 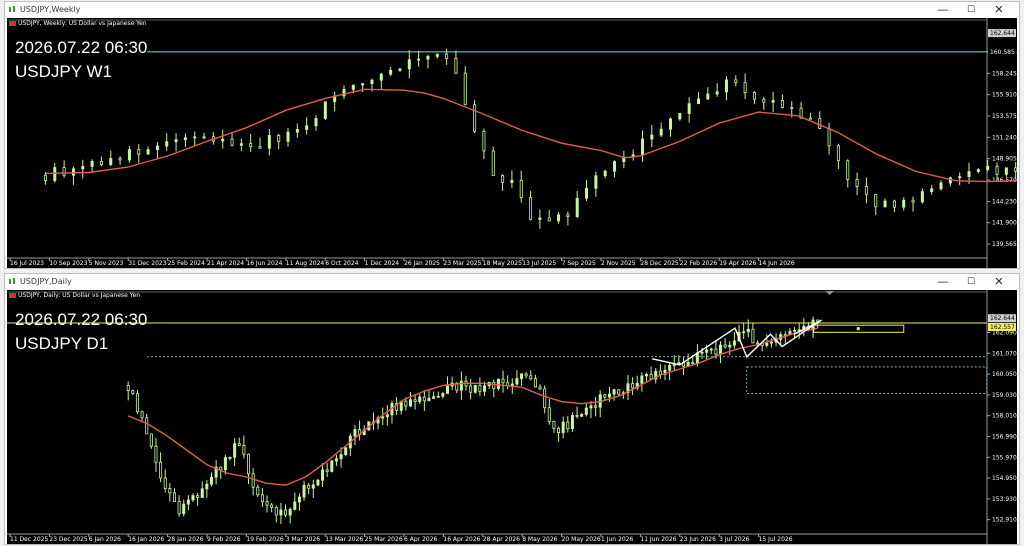 I want to click on daily-overlay-text: 2026.07.22 06:30 USDJPY D1, so click(x=81, y=332).